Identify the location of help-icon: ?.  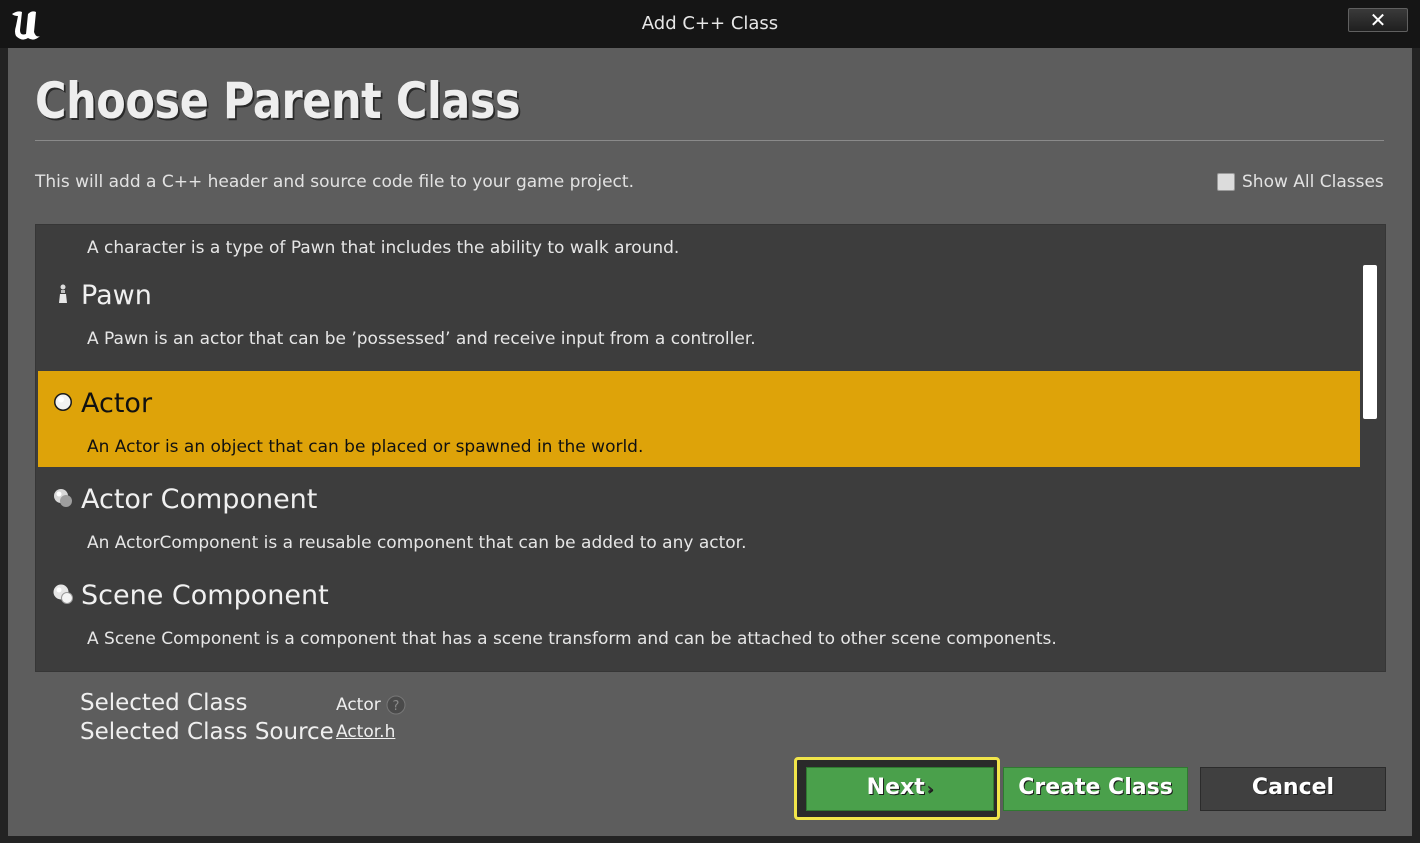
(396, 705).